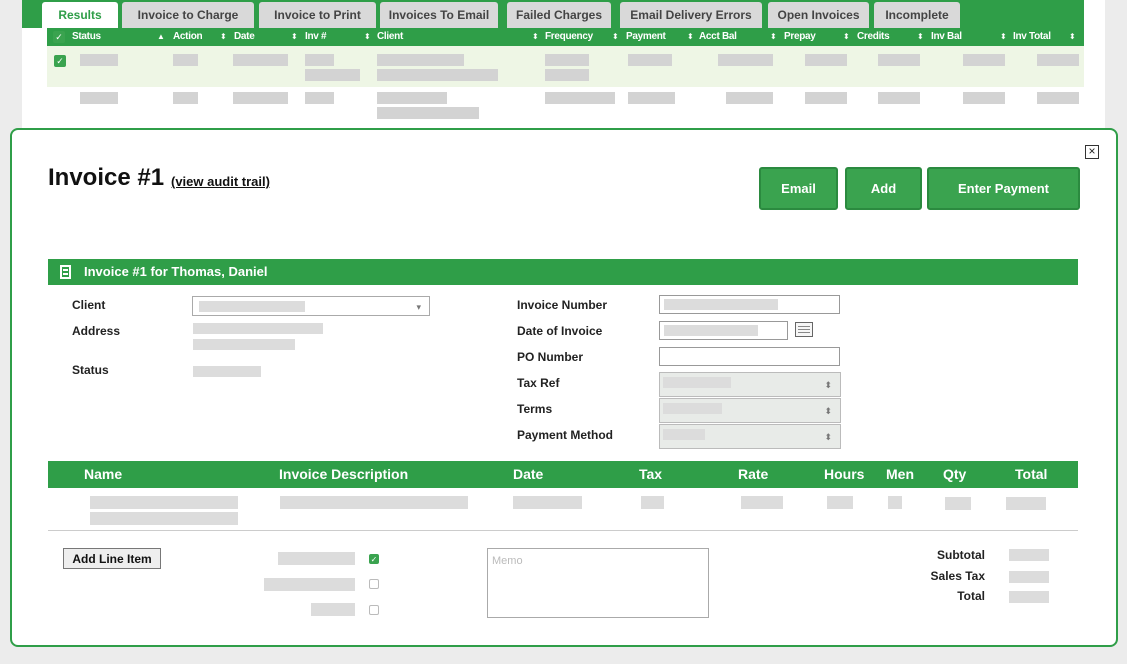 The image size is (1127, 664). Describe the element at coordinates (220, 181) in the screenshot. I see `view-audit-trail-link: (view audit trail)` at that location.